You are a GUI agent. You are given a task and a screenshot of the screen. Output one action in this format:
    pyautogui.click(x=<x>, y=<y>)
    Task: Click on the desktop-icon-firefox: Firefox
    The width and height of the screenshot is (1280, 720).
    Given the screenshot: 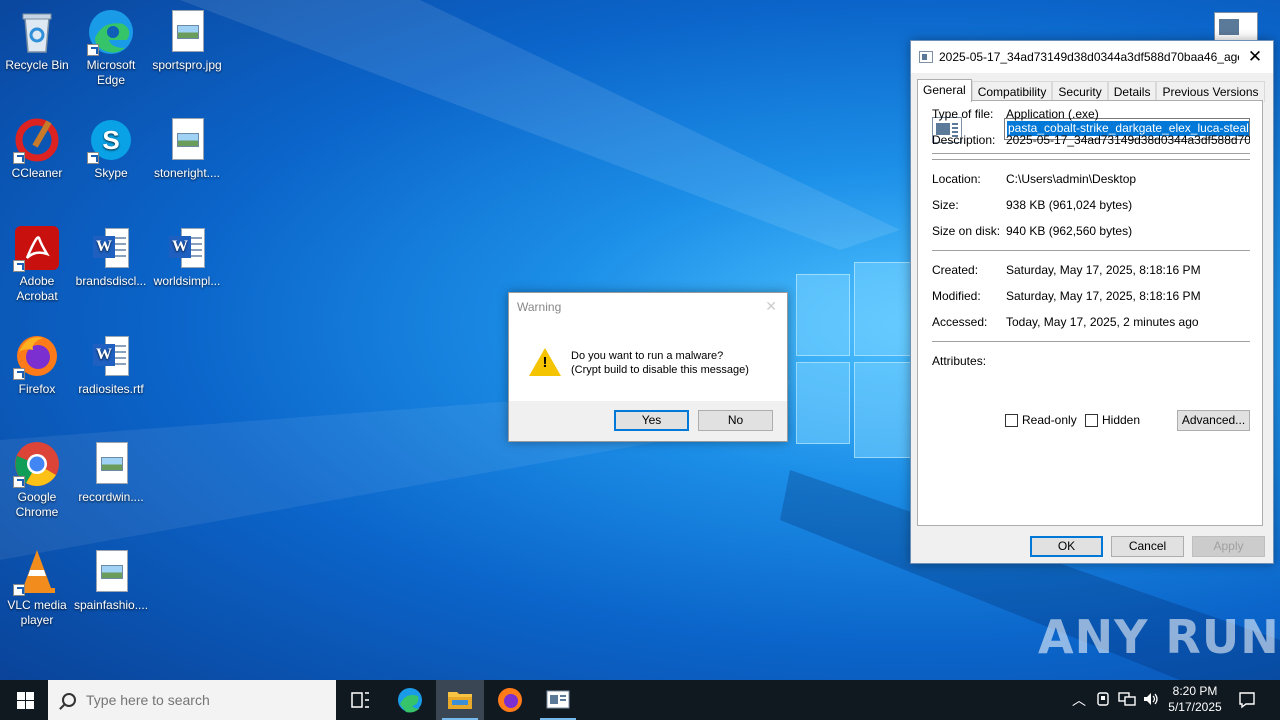 What is the action you would take?
    pyautogui.click(x=37, y=364)
    